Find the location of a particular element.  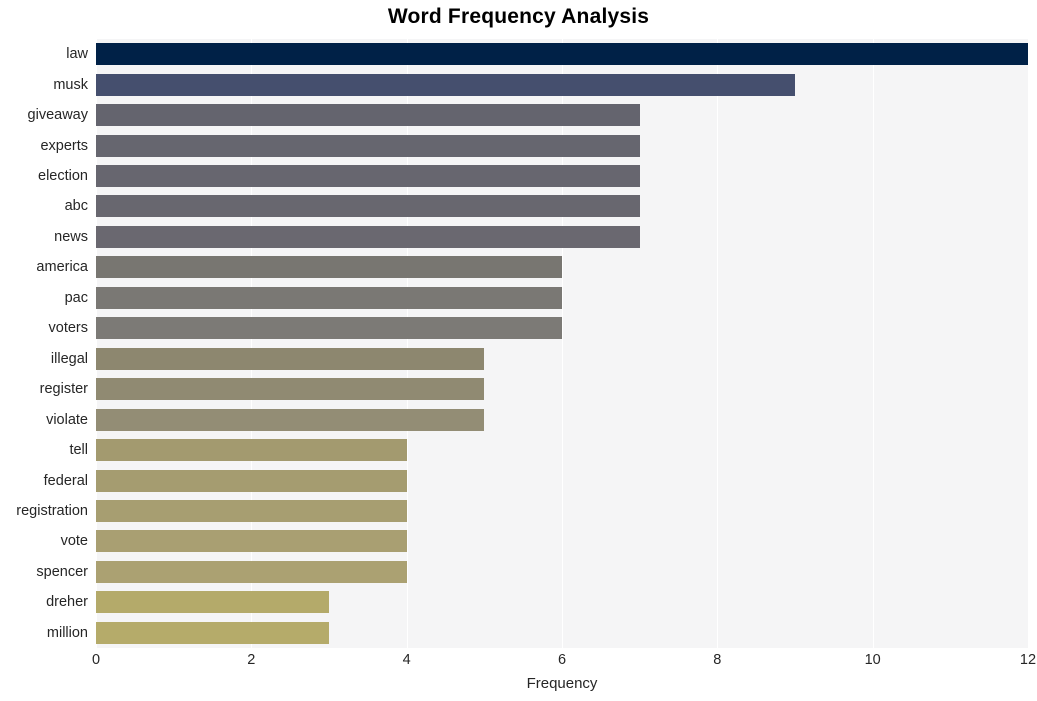

chart-title: Word Frequency Analysis is located at coordinates (518, 16).